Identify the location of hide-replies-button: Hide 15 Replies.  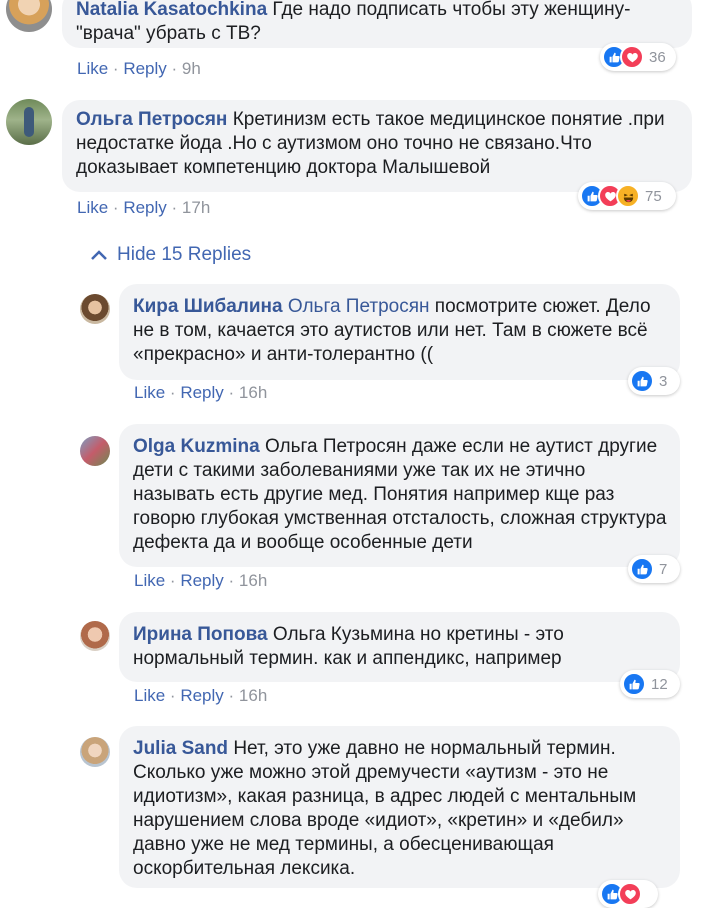
(170, 255).